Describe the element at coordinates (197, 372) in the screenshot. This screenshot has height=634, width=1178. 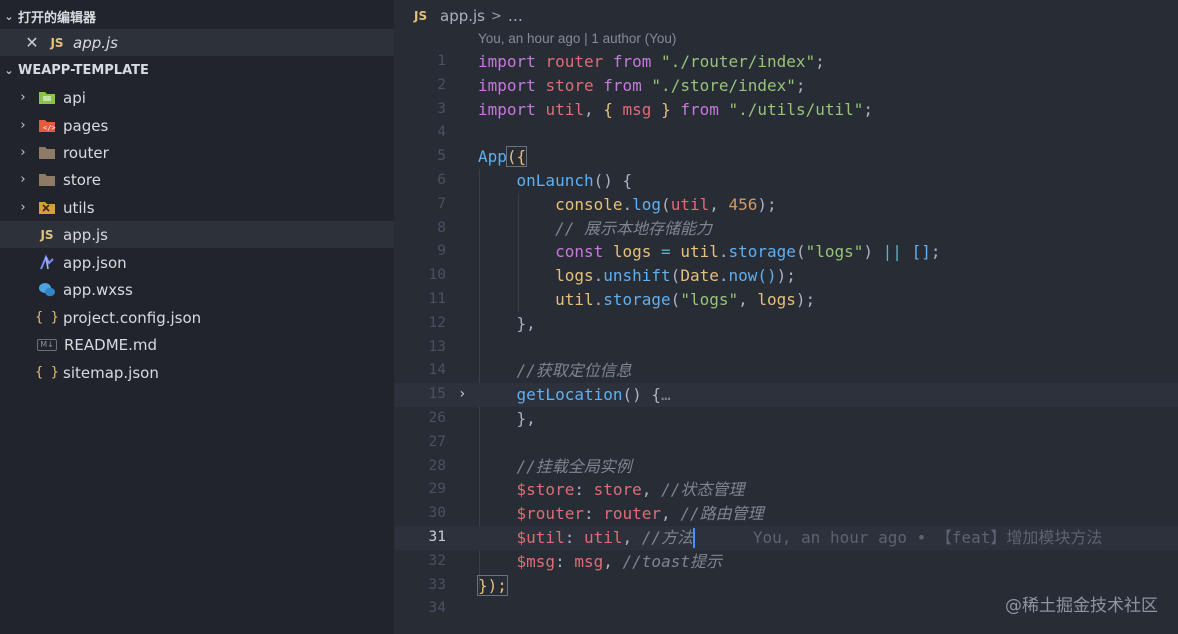
I see `tree-file-sitemap-json: { } sitemap.json` at that location.